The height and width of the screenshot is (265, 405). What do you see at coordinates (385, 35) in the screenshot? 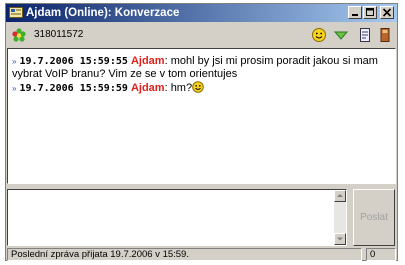
I see `history-book-icon` at bounding box center [385, 35].